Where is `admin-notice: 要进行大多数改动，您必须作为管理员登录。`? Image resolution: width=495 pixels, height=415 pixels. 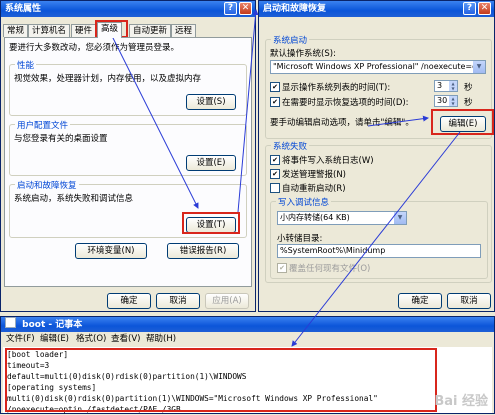
admin-notice: 要进行大多数改动，您必须作为管理员登录。 is located at coordinates (94, 48).